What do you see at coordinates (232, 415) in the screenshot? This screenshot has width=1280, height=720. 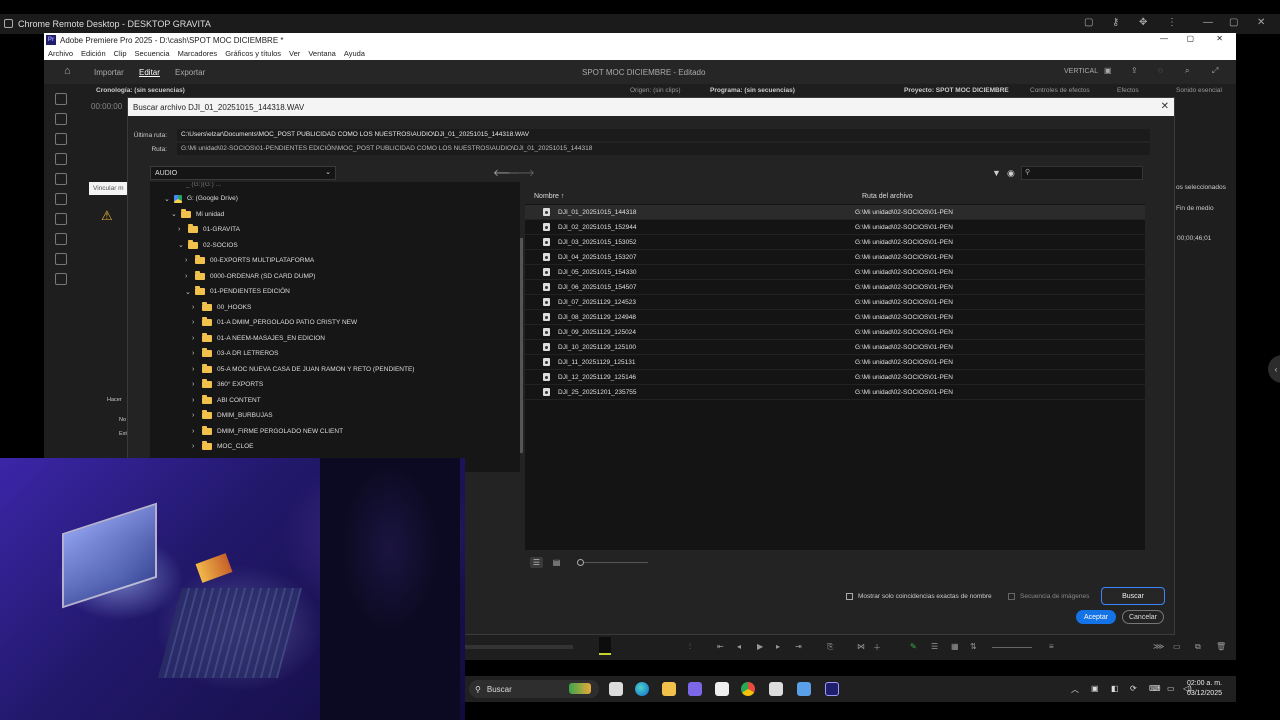 I see `tree-item: › DMIM_BURBUJAS` at bounding box center [232, 415].